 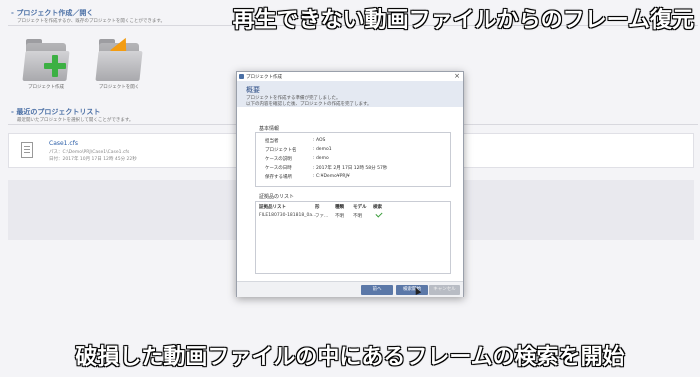 I want to click on info-key-save-location: 保存する場所, so click(x=278, y=177).